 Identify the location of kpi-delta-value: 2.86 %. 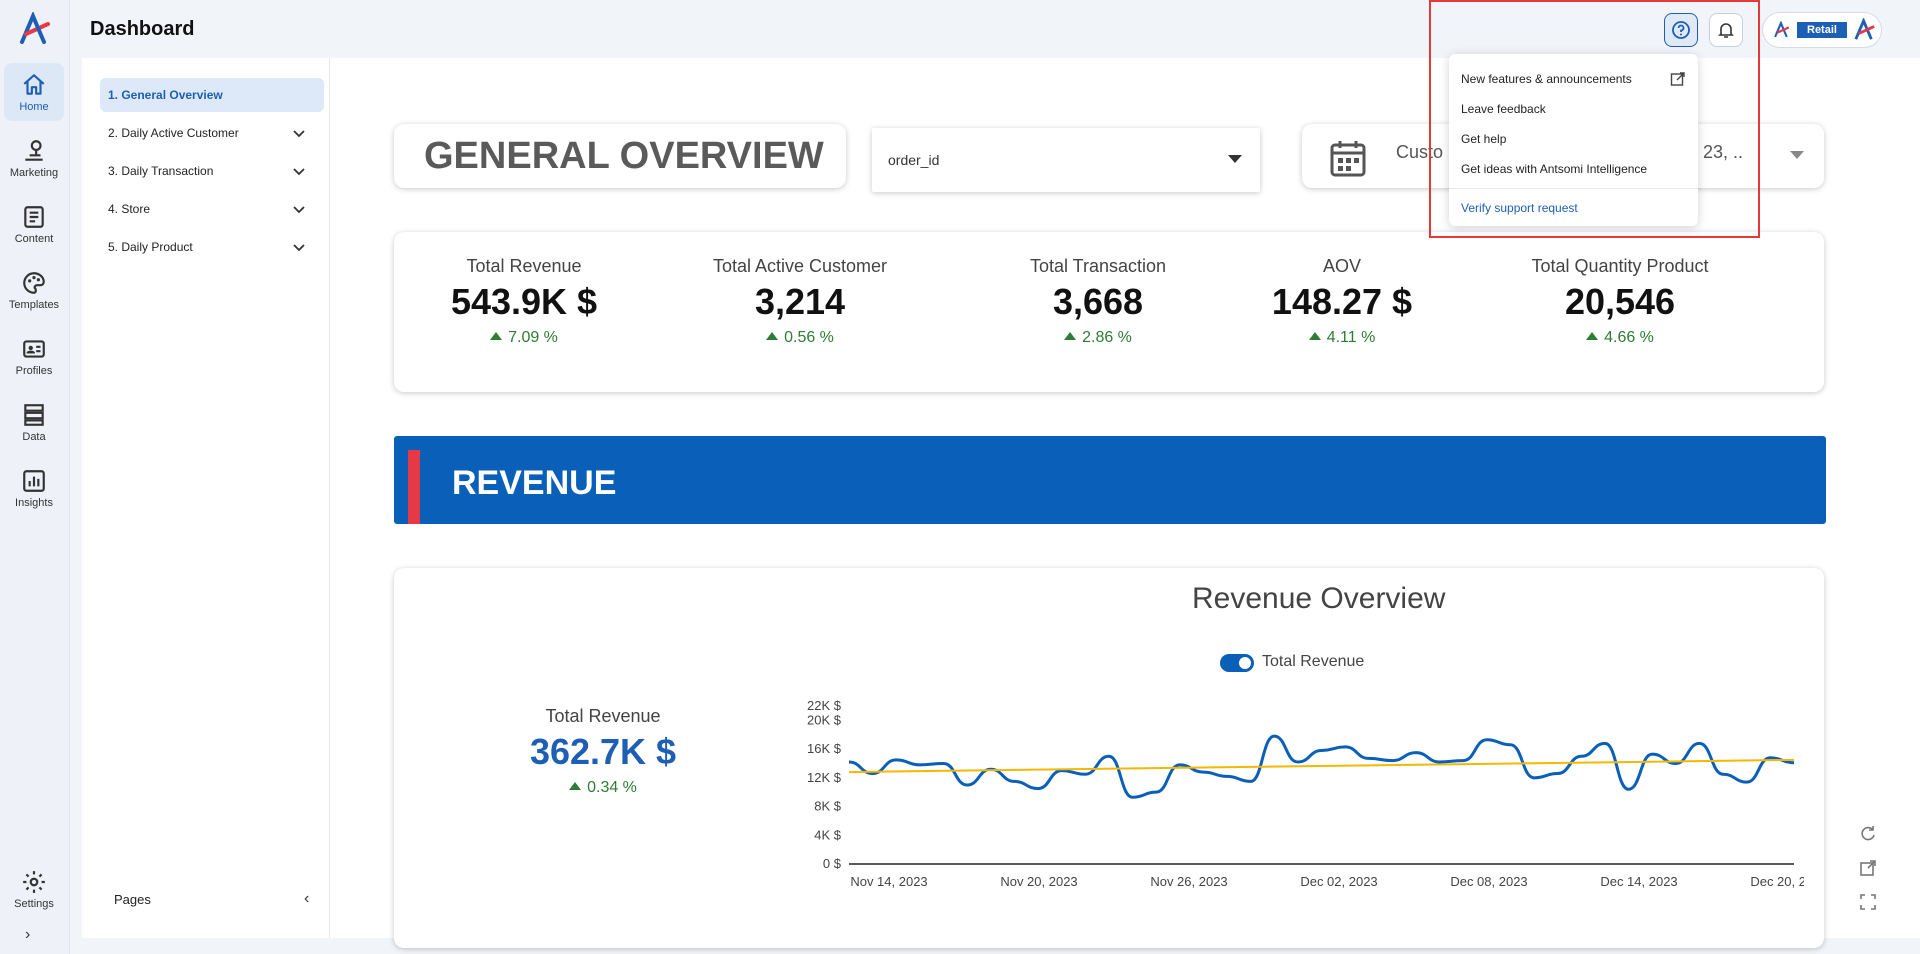
(1107, 337).